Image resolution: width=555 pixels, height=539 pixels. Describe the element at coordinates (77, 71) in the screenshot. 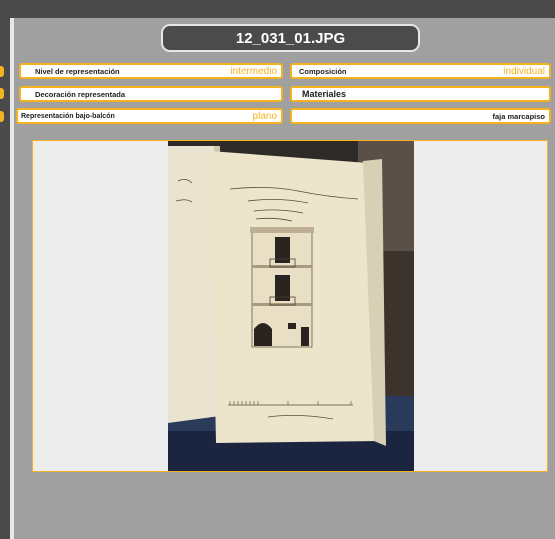

I see `field-label: Nivel de representación` at that location.